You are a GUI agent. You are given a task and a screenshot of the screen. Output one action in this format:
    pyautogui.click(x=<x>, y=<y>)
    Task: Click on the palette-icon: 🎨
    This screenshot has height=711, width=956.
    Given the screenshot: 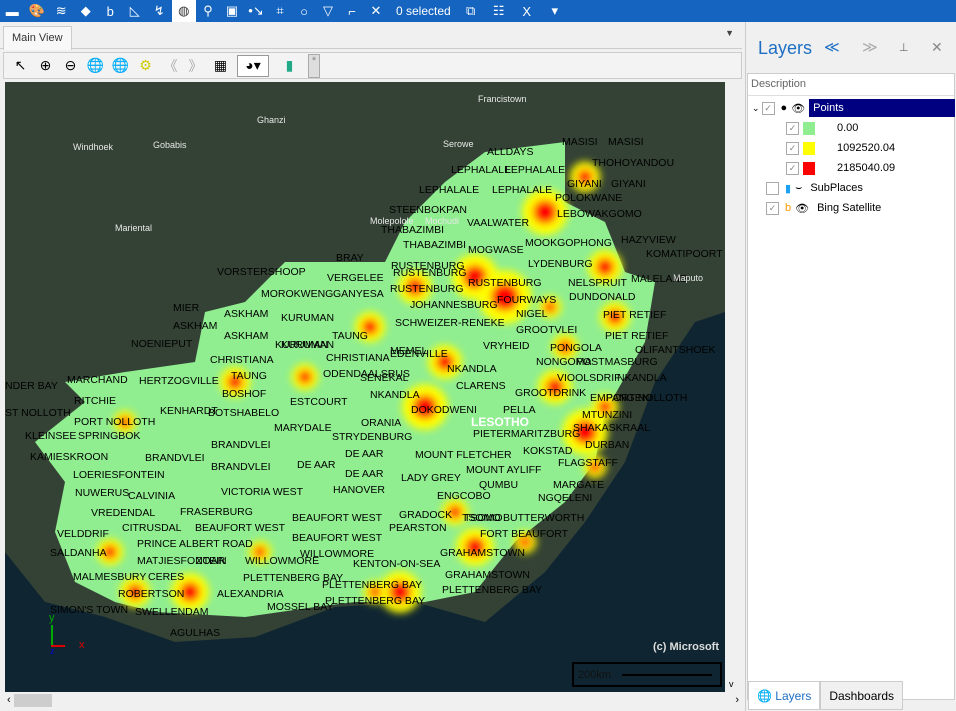 What is the action you would take?
    pyautogui.click(x=37, y=11)
    